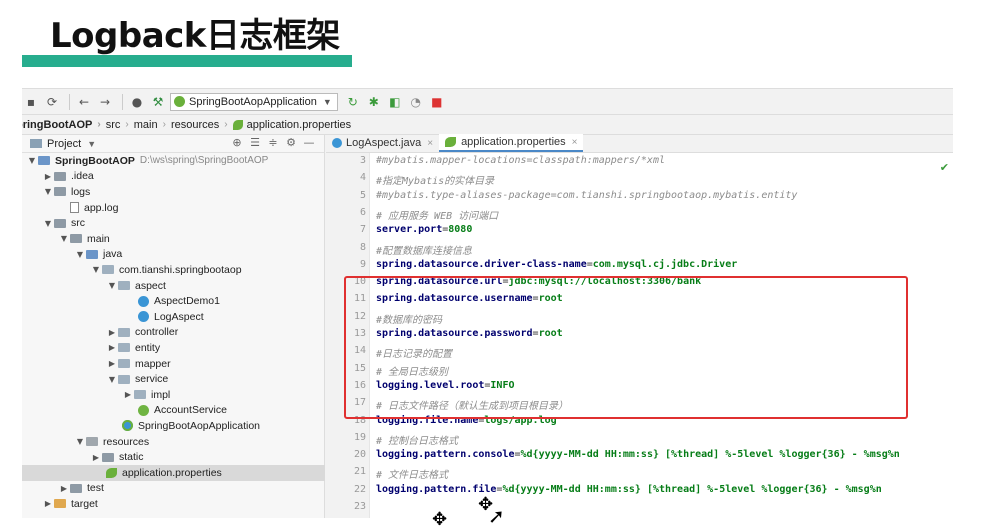 The height and width of the screenshot is (528, 989). I want to click on back-icon: ←, so click(84, 102).